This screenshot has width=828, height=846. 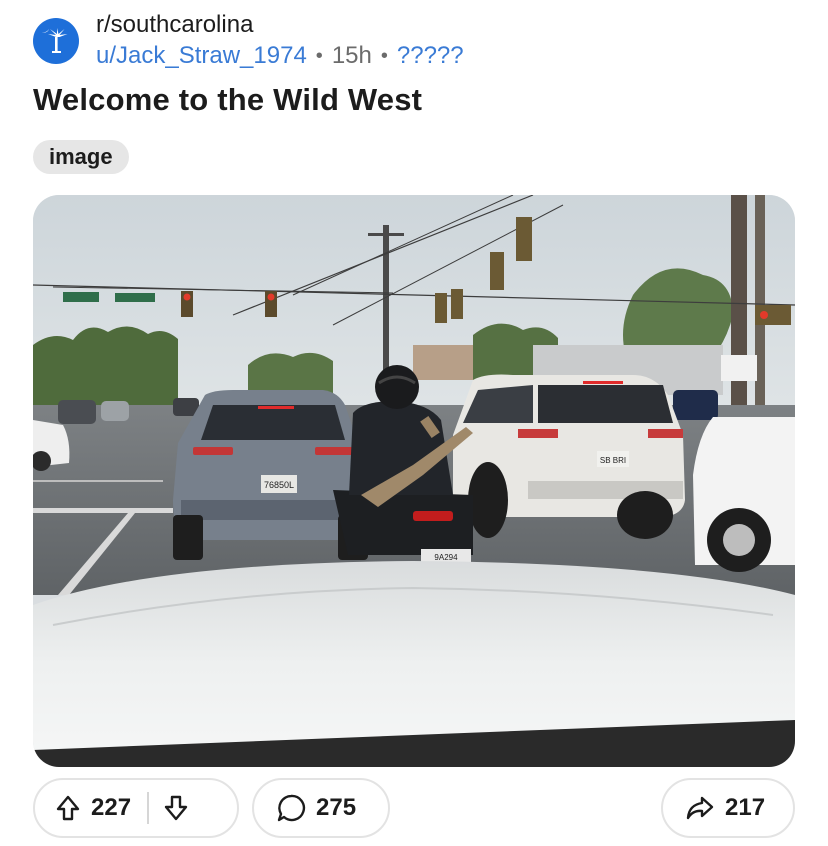 I want to click on post-age: 15h, so click(x=351, y=55).